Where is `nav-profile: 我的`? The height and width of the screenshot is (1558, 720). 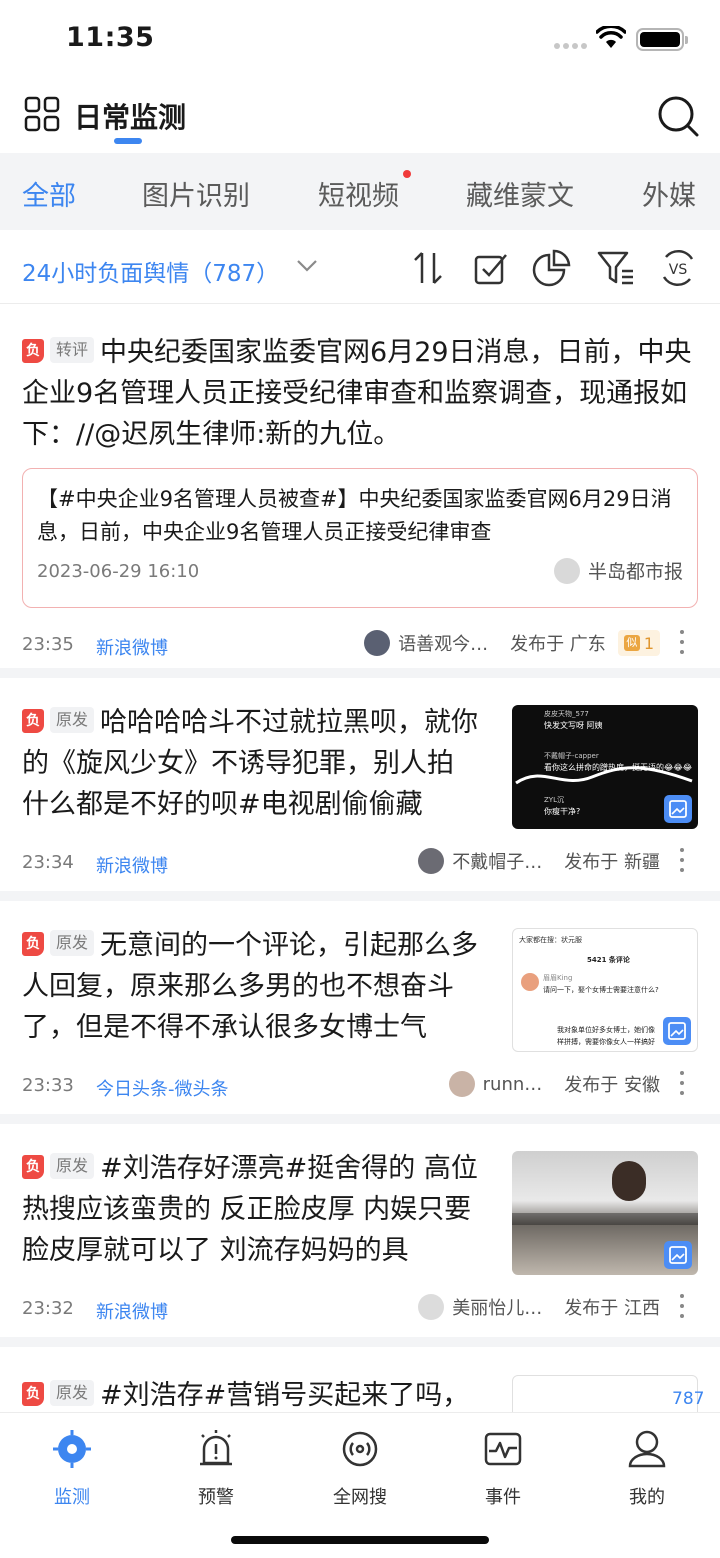
nav-profile: 我的 is located at coordinates (647, 1469).